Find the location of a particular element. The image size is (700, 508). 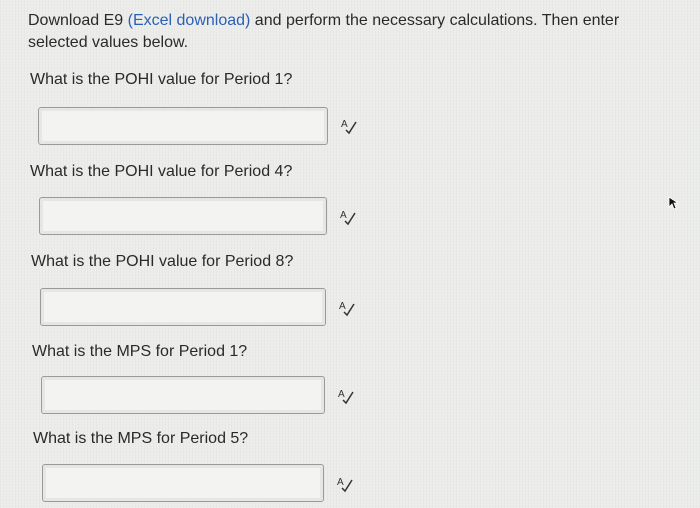

excel-download-link: (Excel download) is located at coordinates (189, 20).